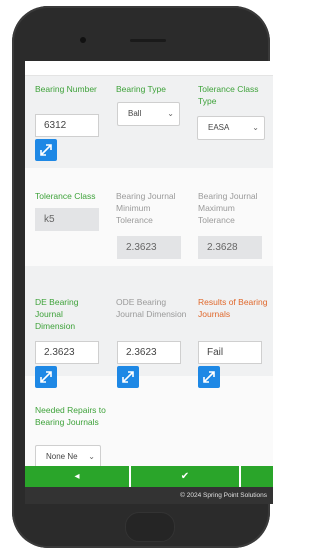  Describe the element at coordinates (219, 127) in the screenshot. I see `tolerance-class-type-value: EASA` at that location.